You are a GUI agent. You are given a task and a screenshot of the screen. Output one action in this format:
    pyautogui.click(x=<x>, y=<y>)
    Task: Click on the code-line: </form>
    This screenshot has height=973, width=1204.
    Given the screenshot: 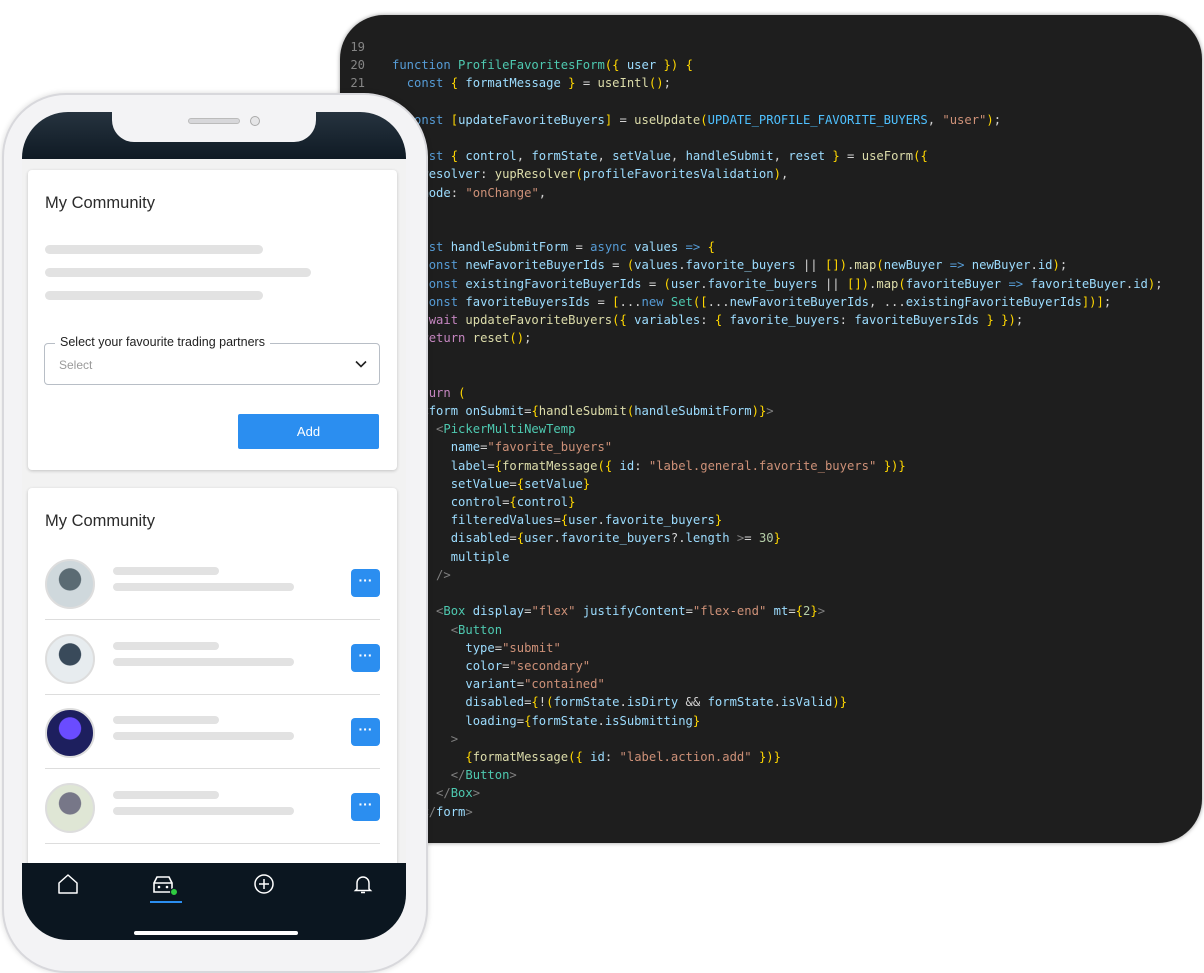 What is the action you would take?
    pyautogui.click(x=751, y=812)
    